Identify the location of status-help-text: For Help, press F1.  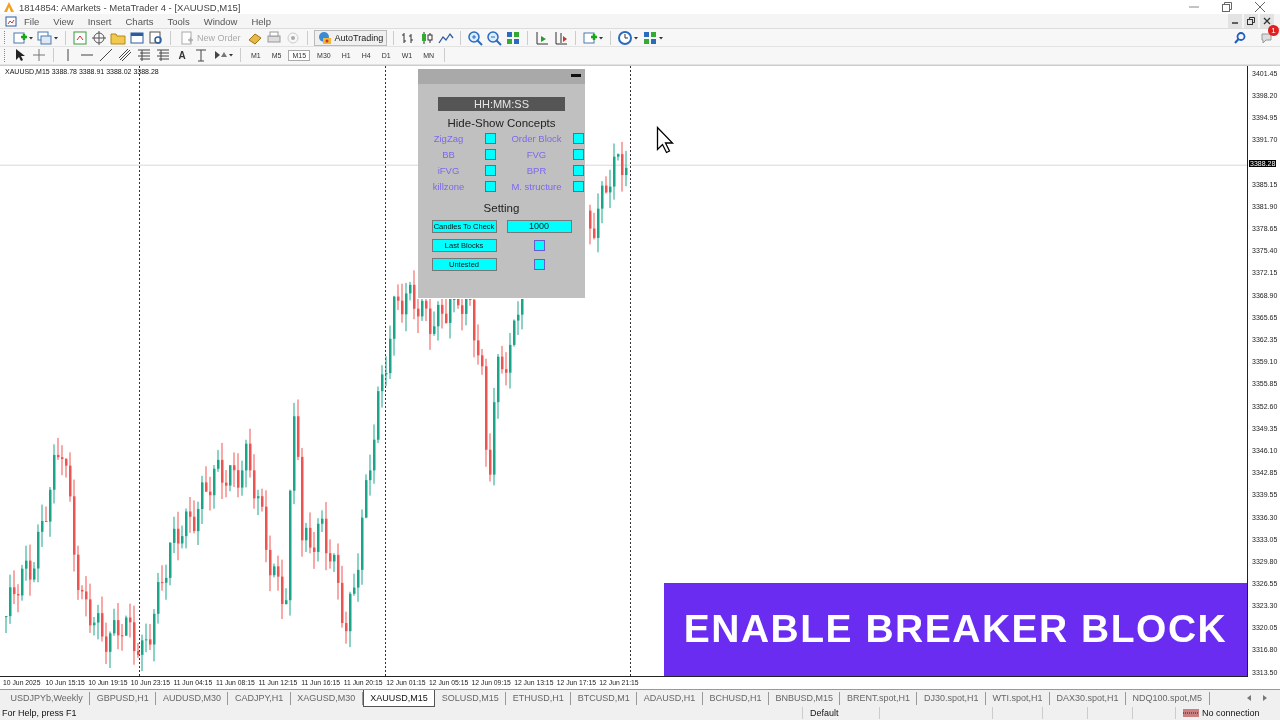
(39, 713).